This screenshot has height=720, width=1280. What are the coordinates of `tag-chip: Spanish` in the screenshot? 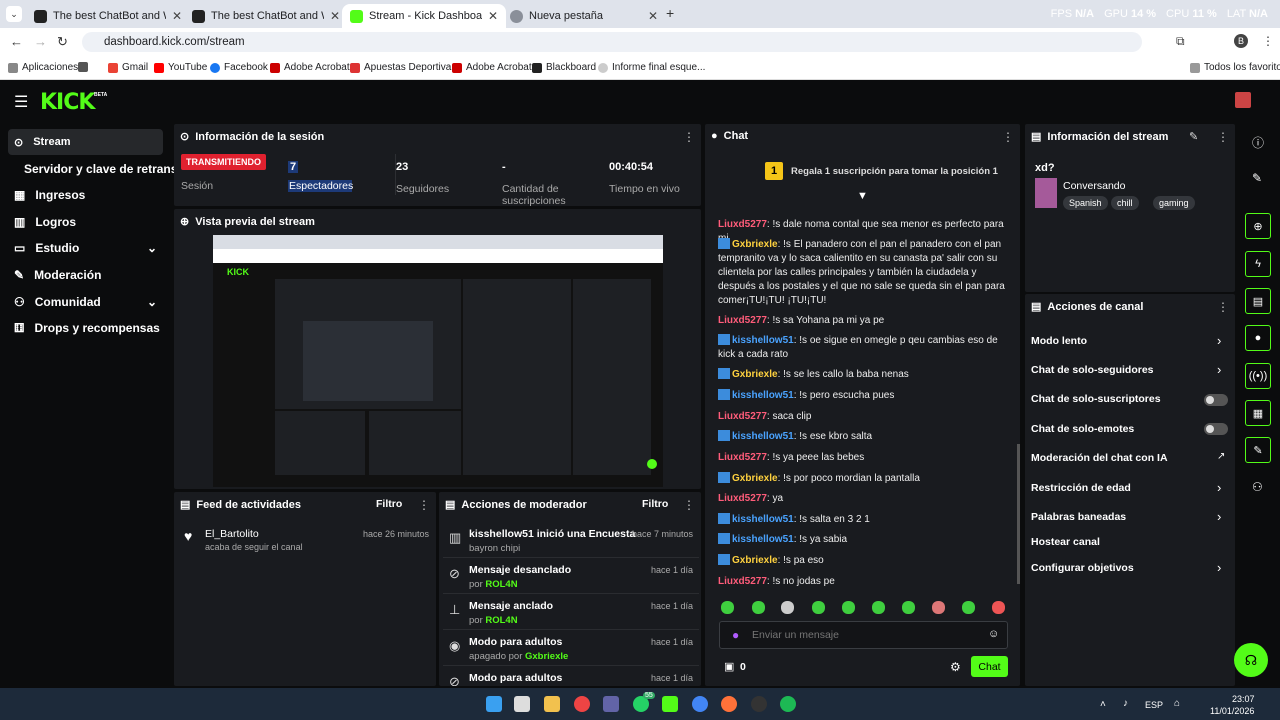 It's located at (1085, 203).